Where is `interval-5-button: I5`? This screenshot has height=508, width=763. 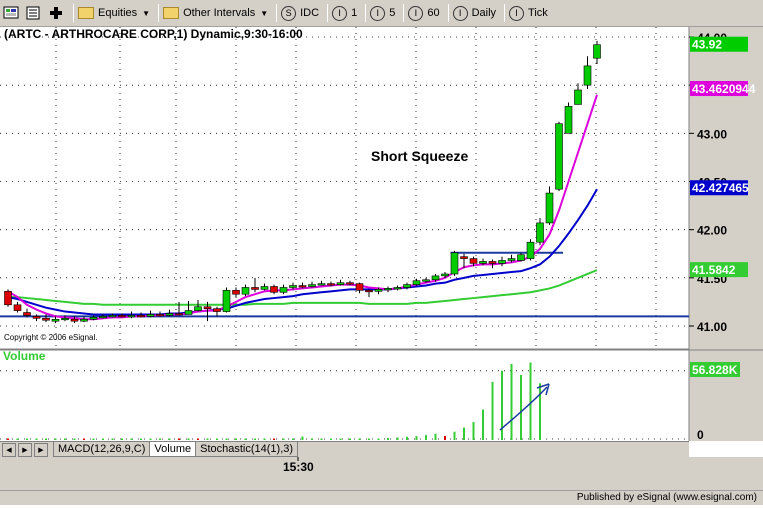
interval-5-button: I5 is located at coordinates (382, 13).